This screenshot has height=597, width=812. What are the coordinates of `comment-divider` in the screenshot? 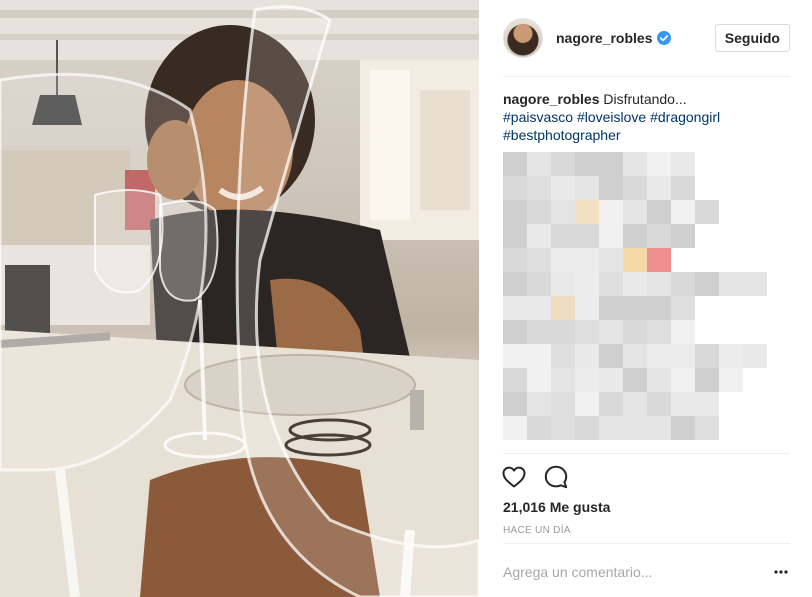 It's located at (646, 543).